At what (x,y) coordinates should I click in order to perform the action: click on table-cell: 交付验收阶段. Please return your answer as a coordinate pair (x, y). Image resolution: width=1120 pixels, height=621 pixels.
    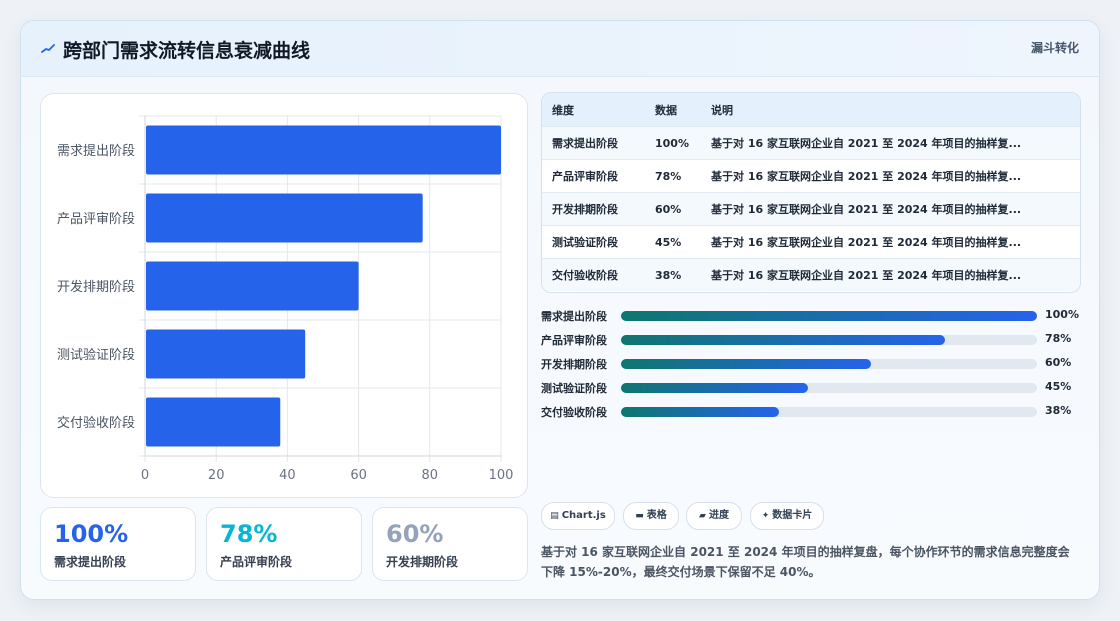
    Looking at the image, I should click on (598, 274).